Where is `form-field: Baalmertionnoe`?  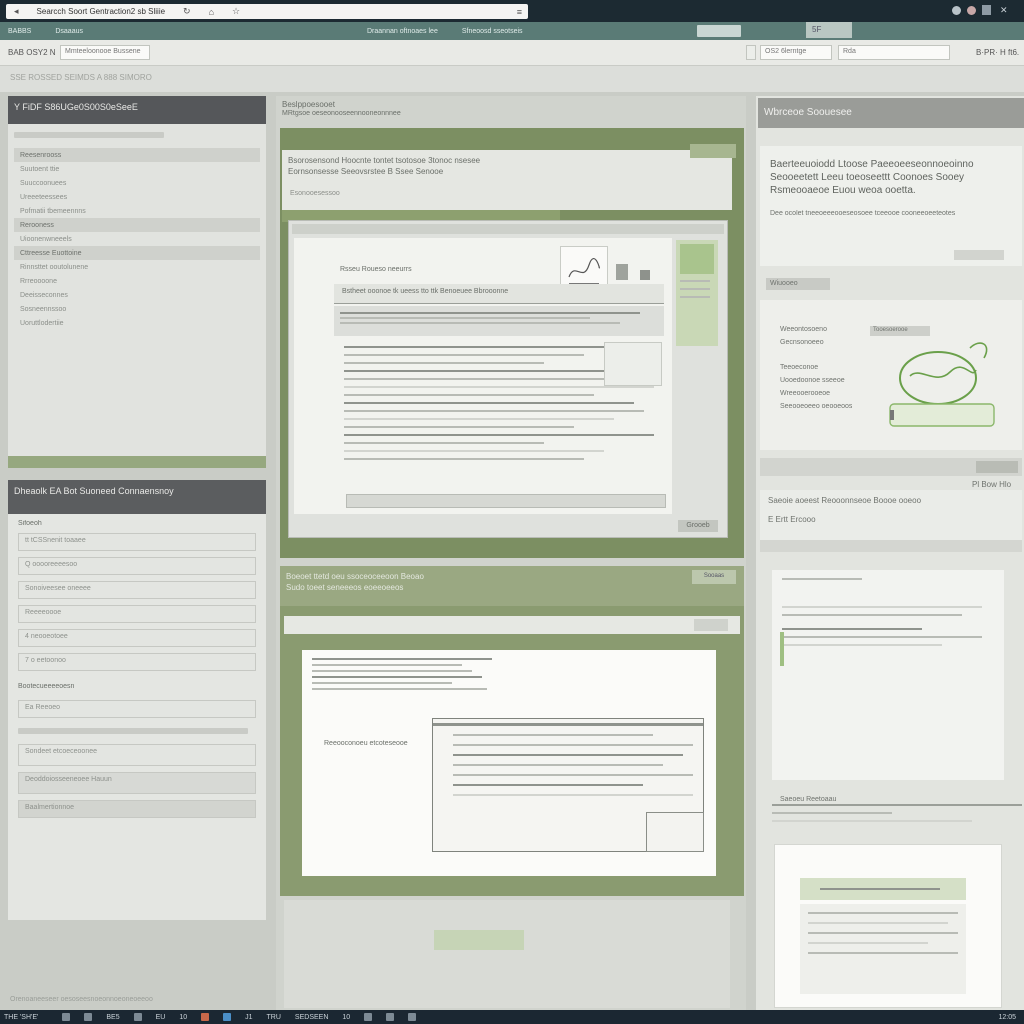 form-field: Baalmertionnoe is located at coordinates (137, 809).